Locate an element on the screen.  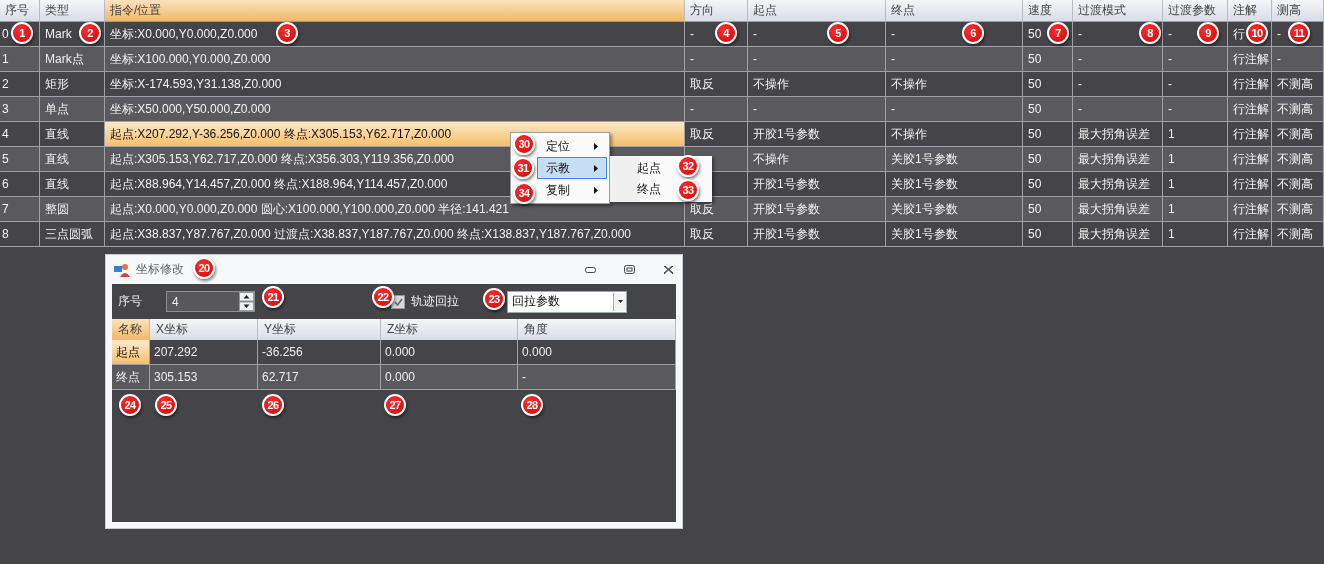
checkmark-icon is located at coordinates (398, 301).